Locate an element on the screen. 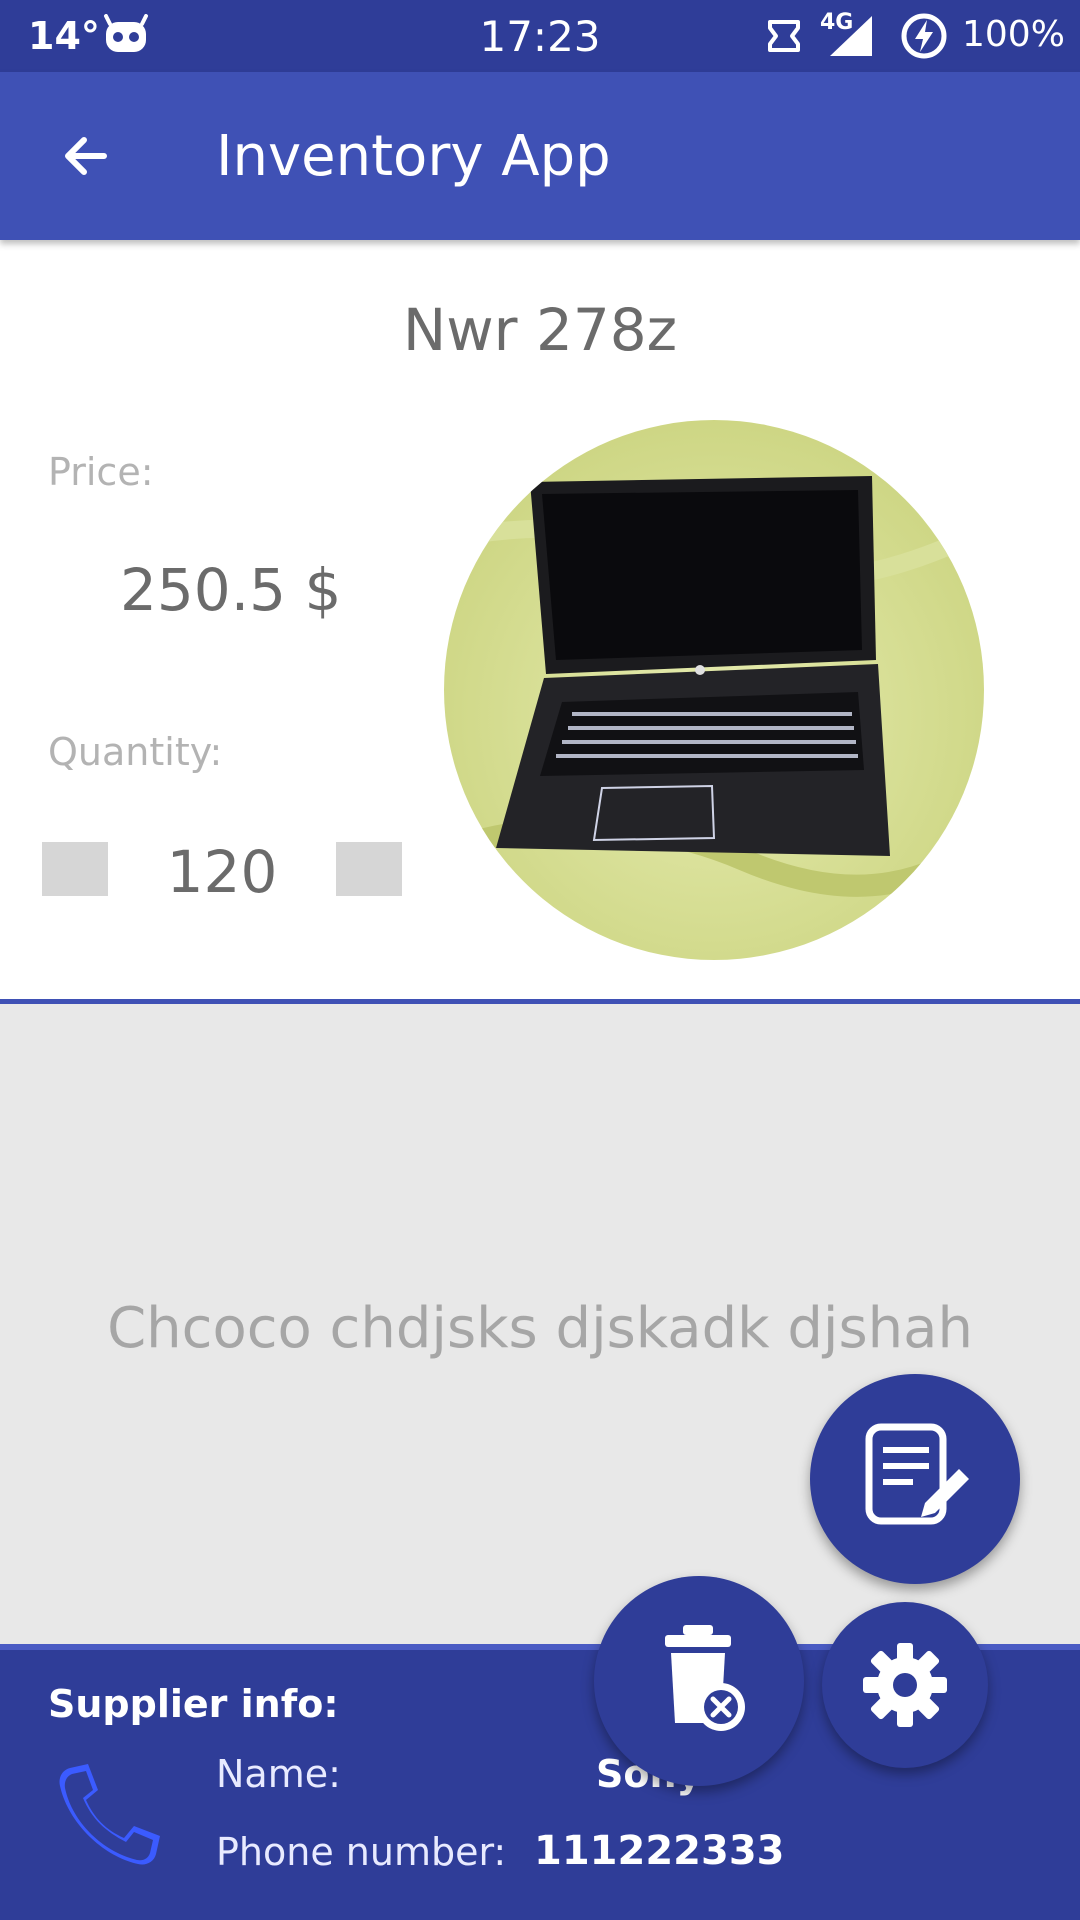 The height and width of the screenshot is (1920, 1080). increase-quantity-button is located at coordinates (369, 869).